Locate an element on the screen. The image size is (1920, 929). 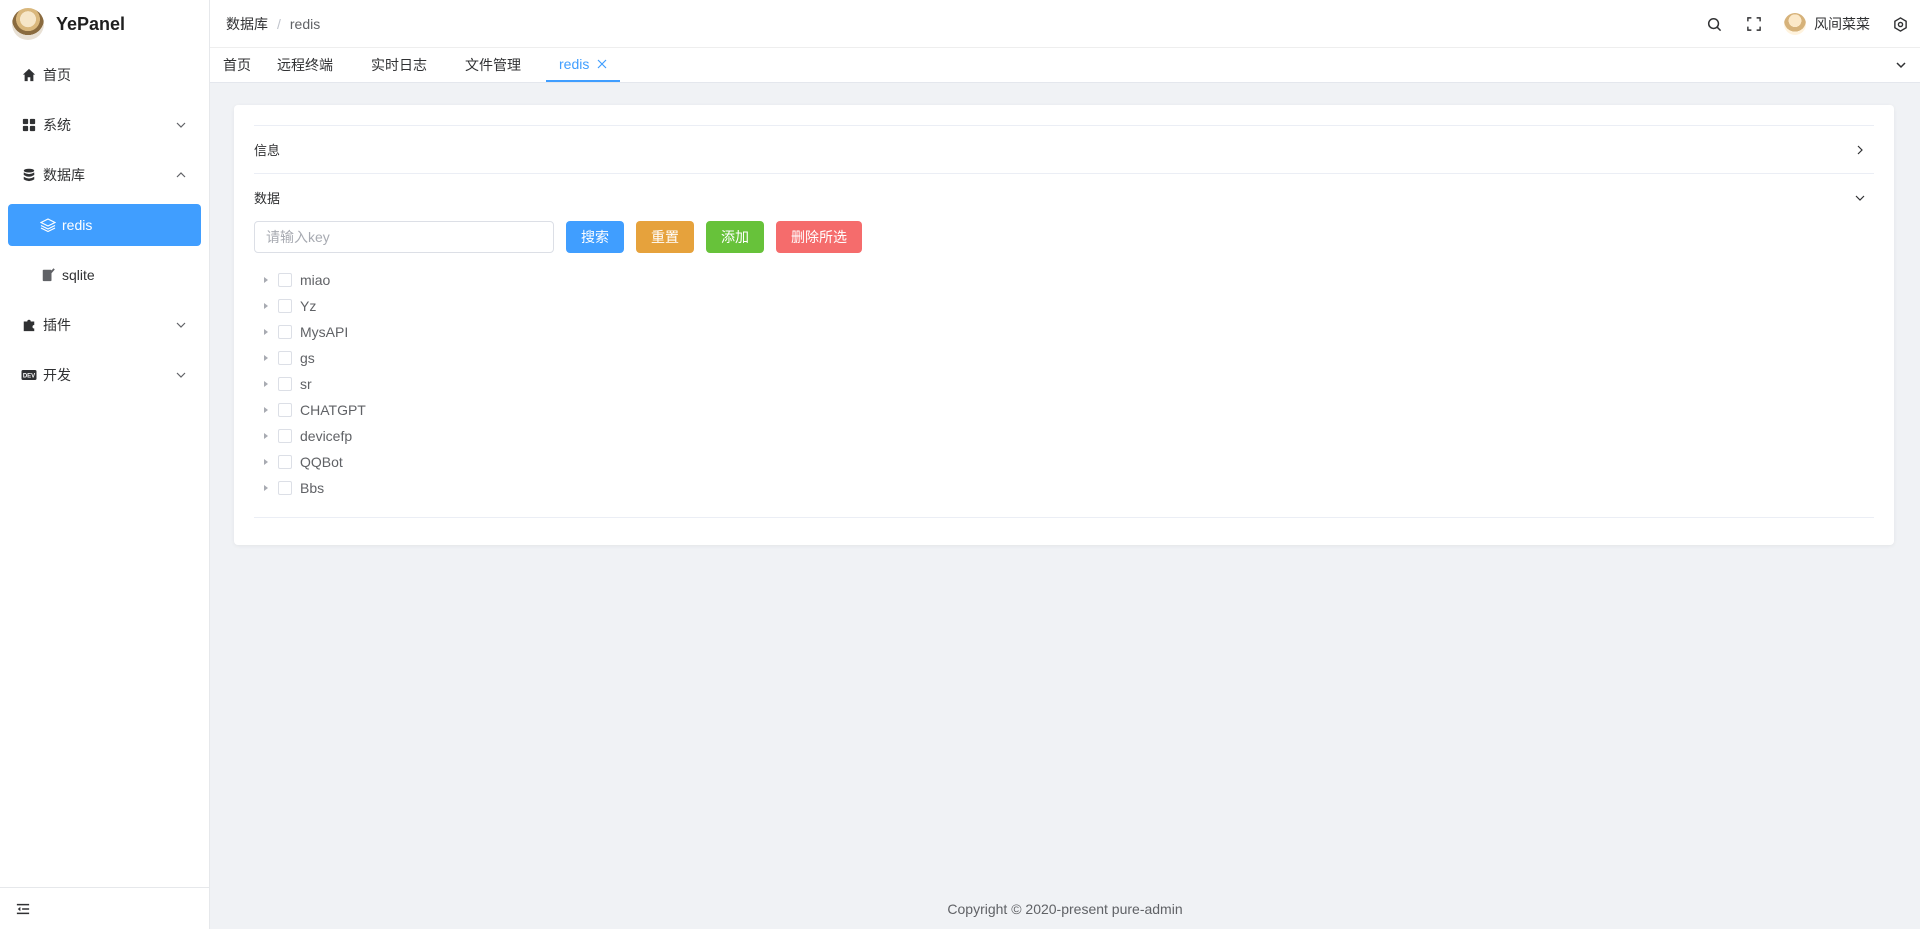
sidebar-item-label: 插件 is located at coordinates (57, 325).